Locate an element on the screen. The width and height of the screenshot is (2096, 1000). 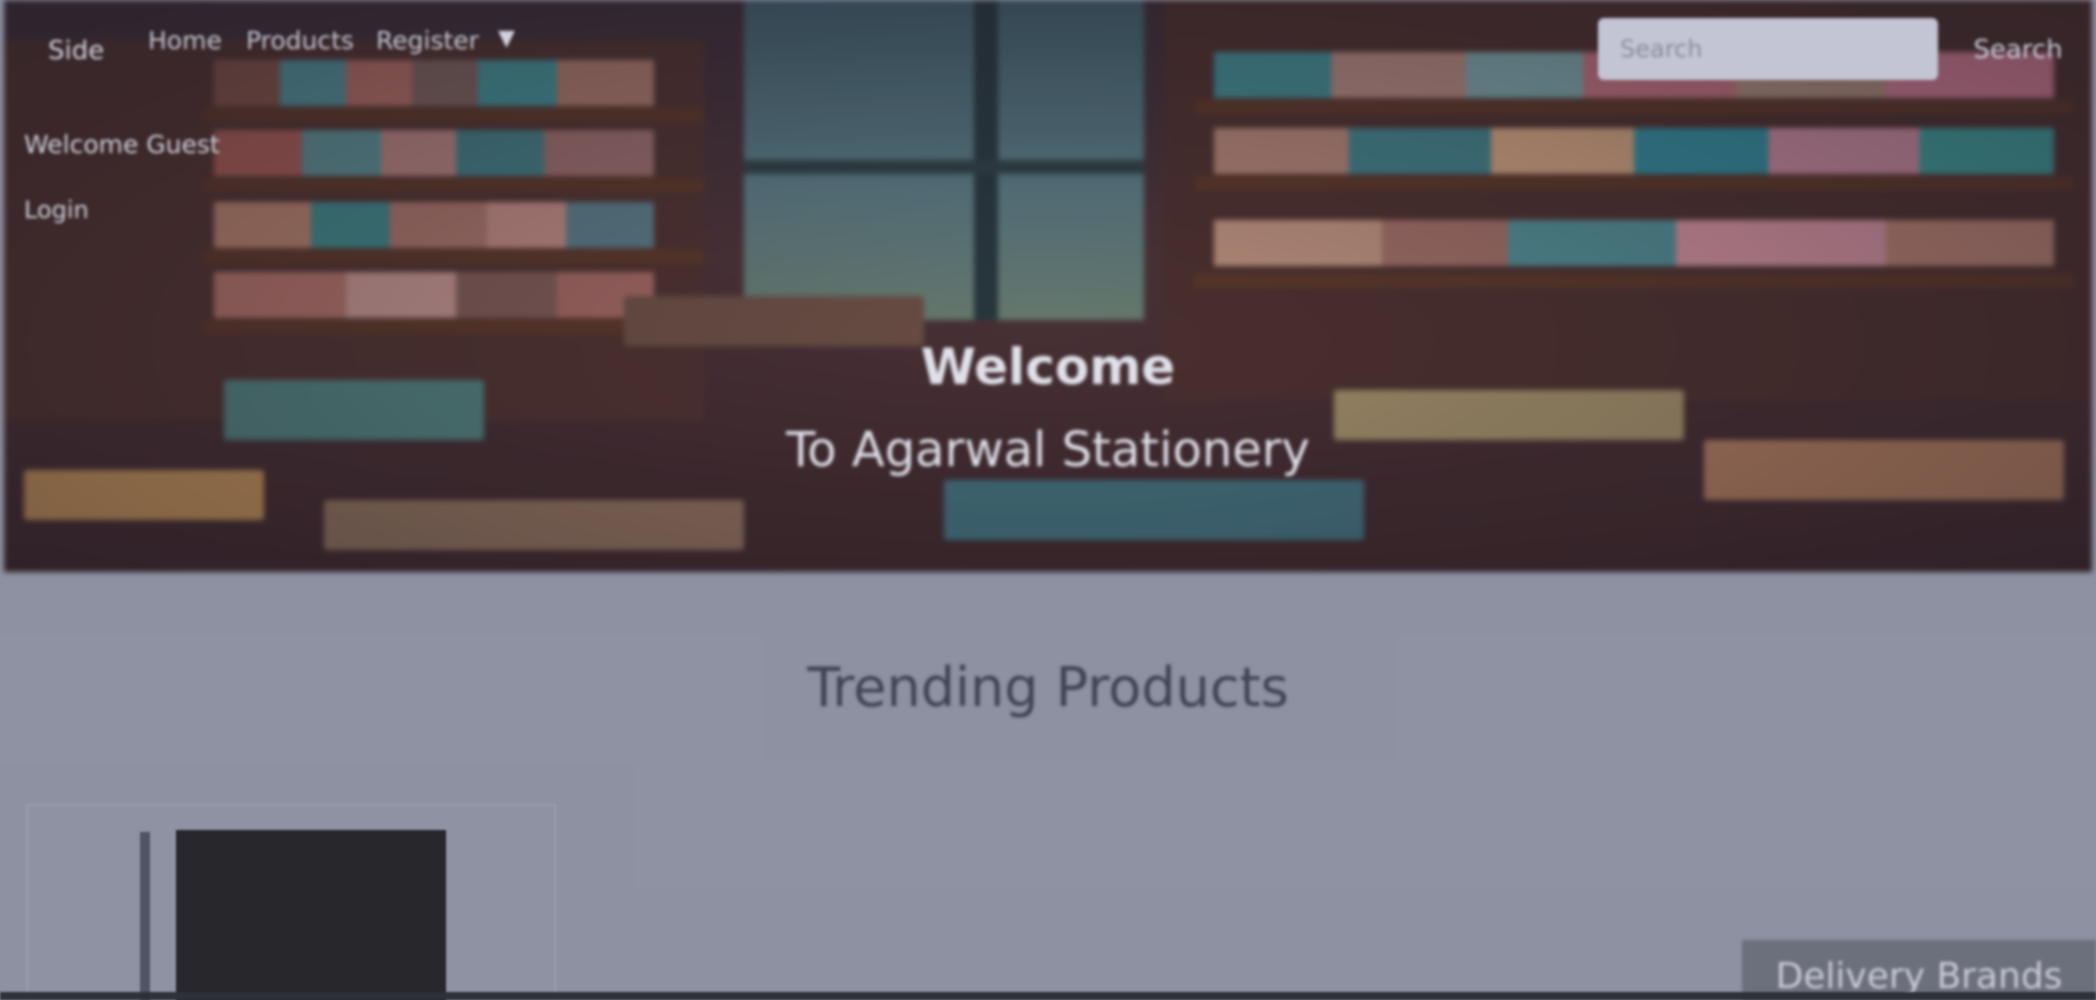
trending-products-heading: Trending Products is located at coordinates (1048, 687).